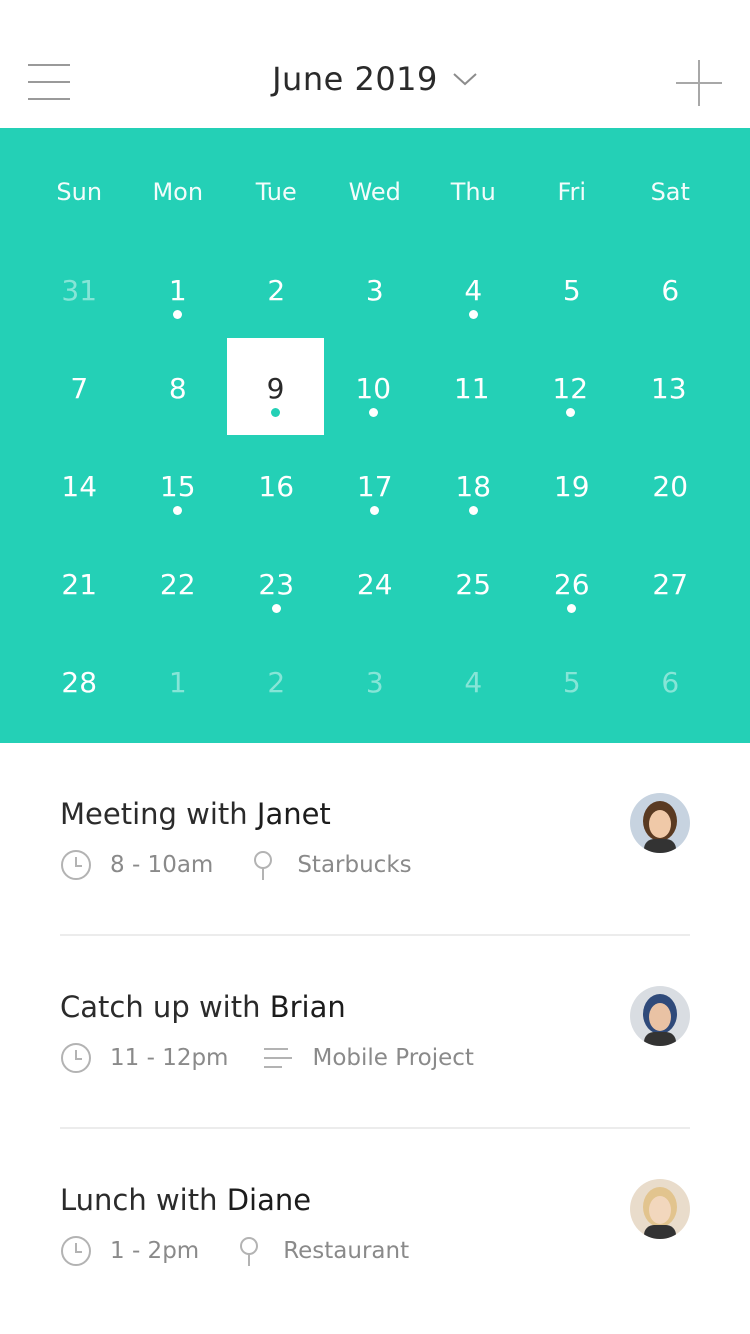 The width and height of the screenshot is (750, 1334). I want to click on event-title: Meeting with Janet, so click(195, 814).